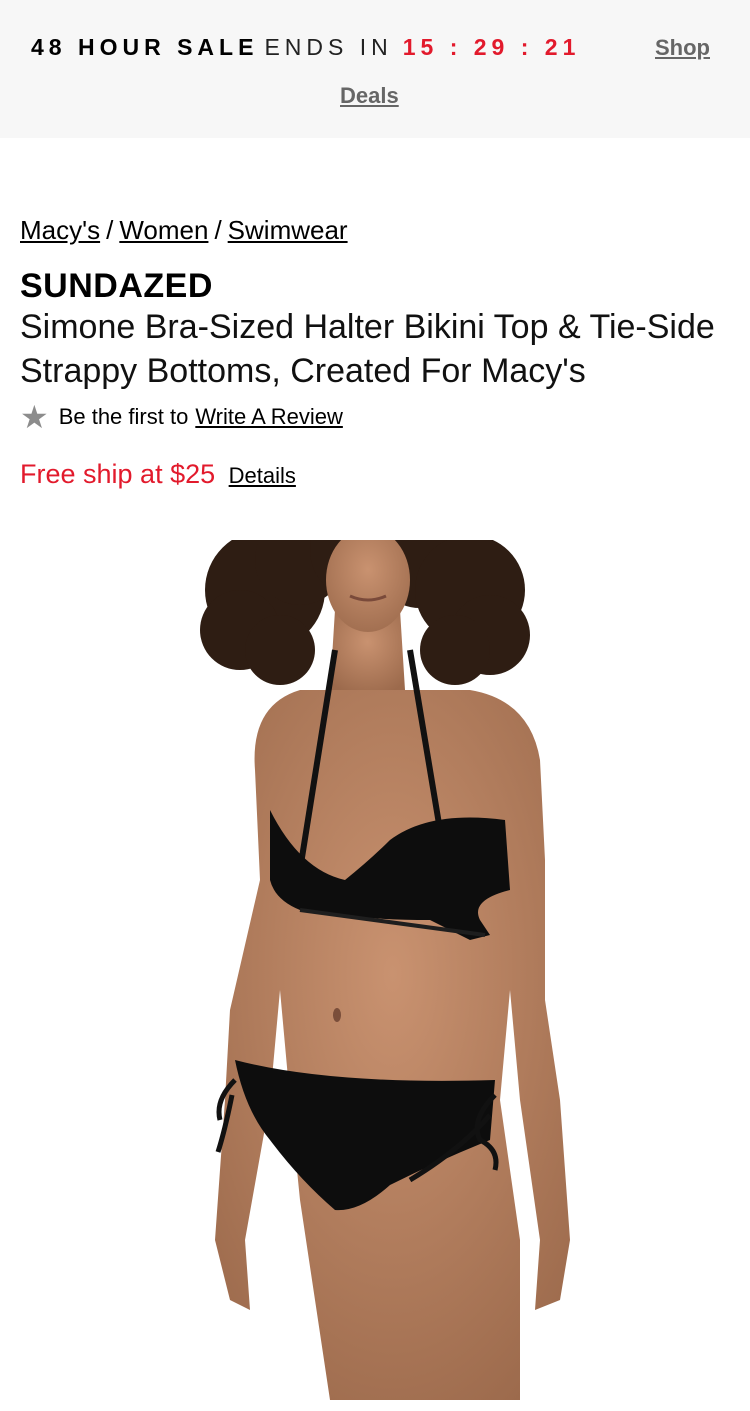 The width and height of the screenshot is (750, 1411). Describe the element at coordinates (123, 416) in the screenshot. I see `review-prompt: Be the first to` at that location.